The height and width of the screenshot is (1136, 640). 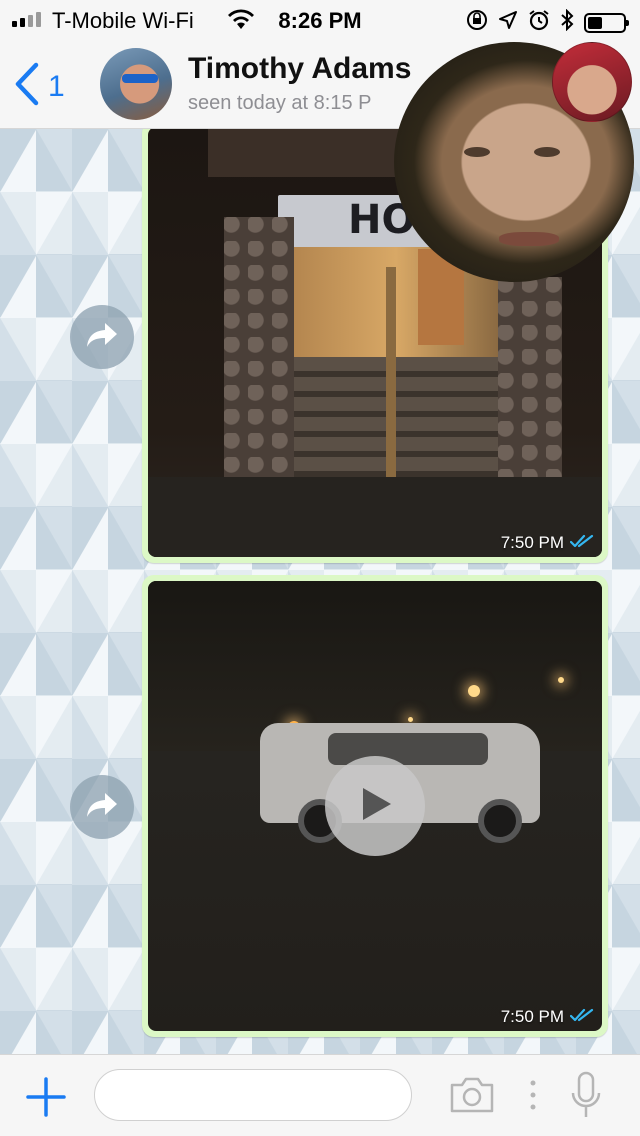 I want to click on battery-icon, so click(x=606, y=22).